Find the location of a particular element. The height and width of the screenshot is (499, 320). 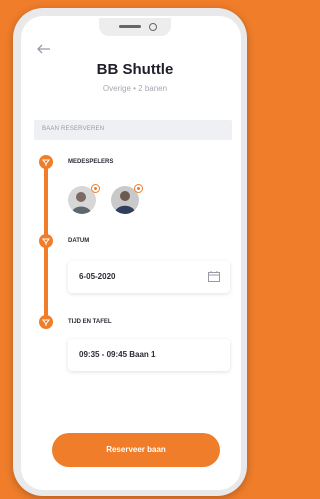

reserve-button: Reserveer baan is located at coordinates (136, 450).